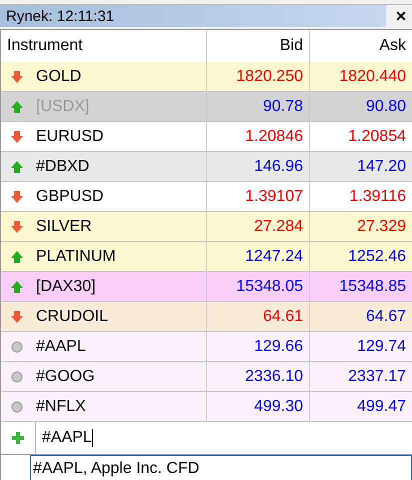 This screenshot has height=480, width=412. What do you see at coordinates (59, 77) in the screenshot?
I see `instrument-name: GOLD` at bounding box center [59, 77].